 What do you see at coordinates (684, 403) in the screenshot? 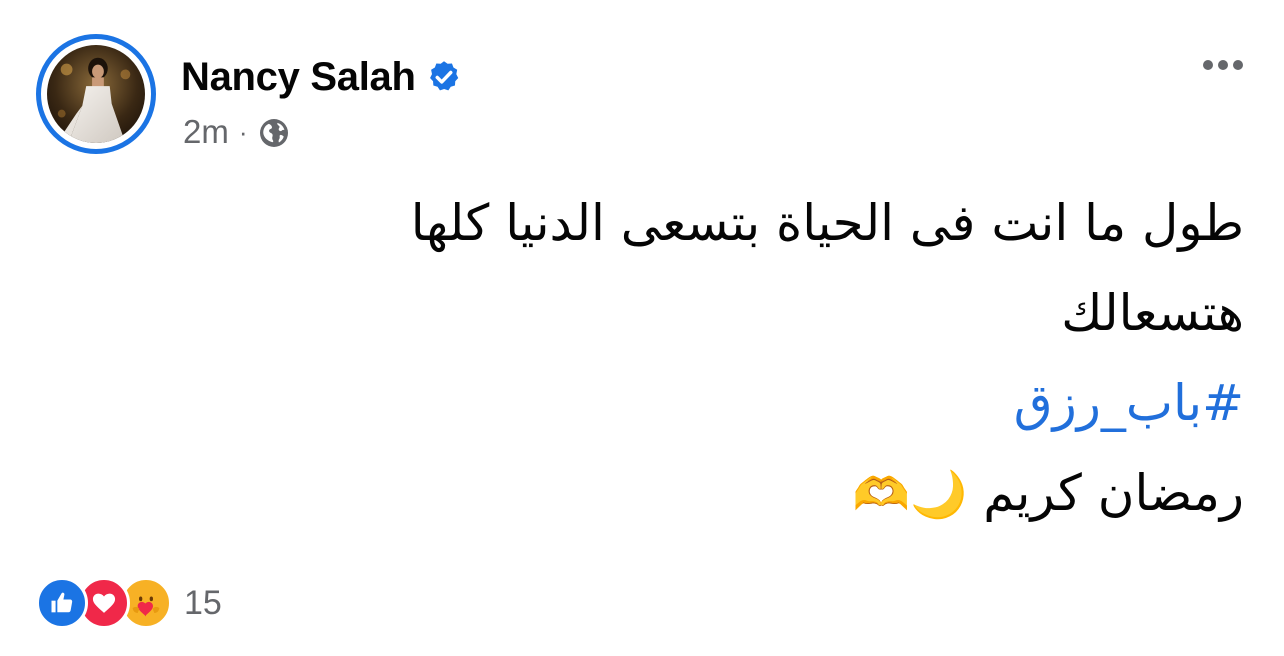
I see `hashtag-link: #باب_رزق` at bounding box center [684, 403].